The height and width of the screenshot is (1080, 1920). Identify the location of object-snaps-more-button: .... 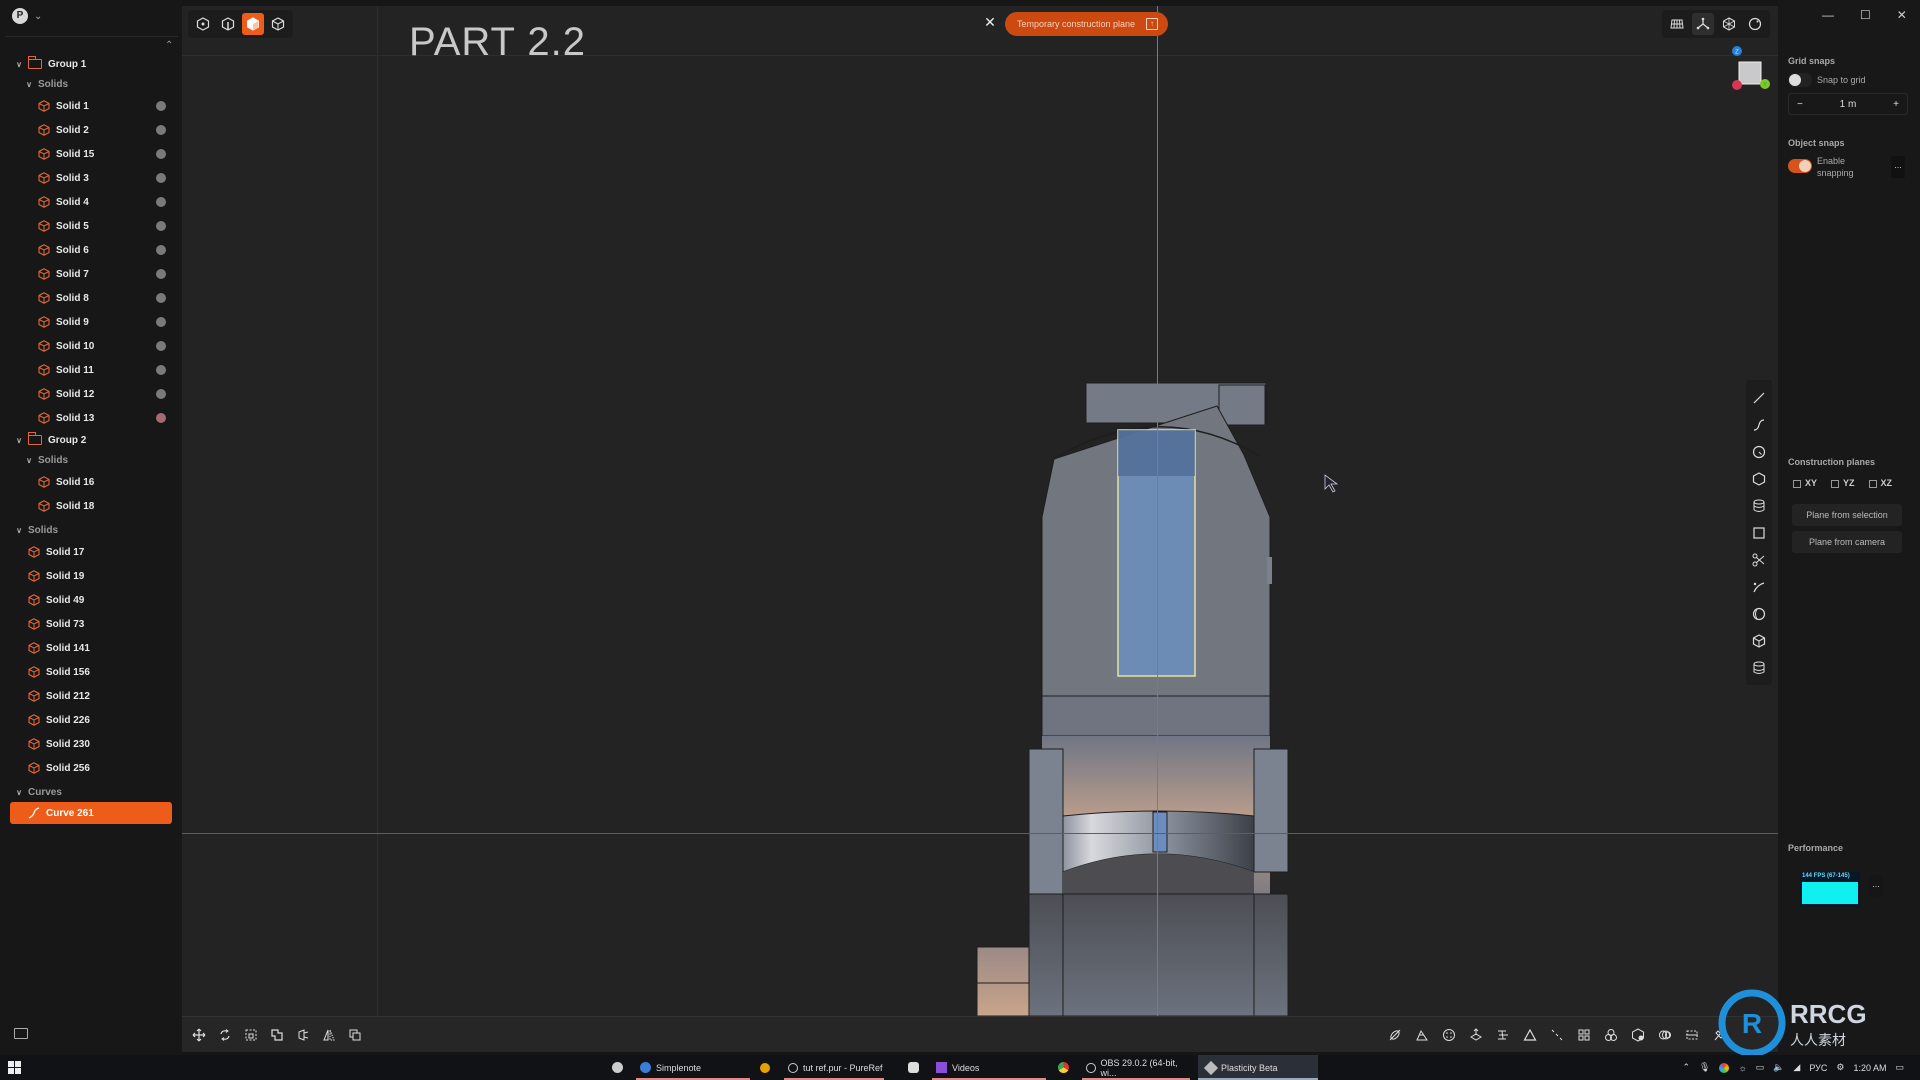
(1898, 167).